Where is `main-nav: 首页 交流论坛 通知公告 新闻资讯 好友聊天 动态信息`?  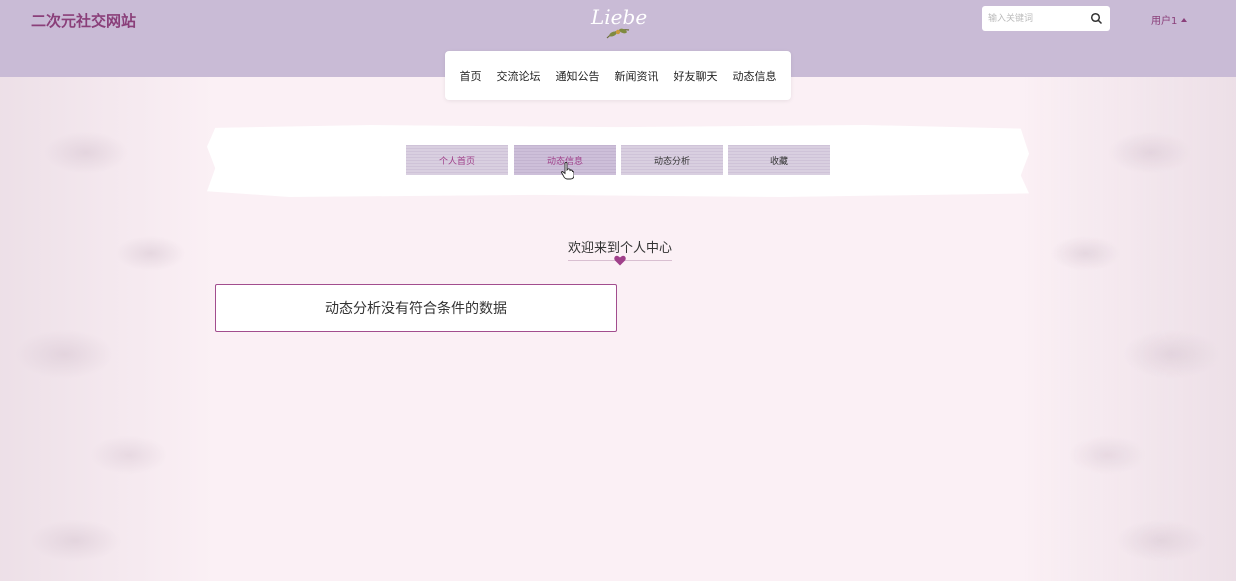
main-nav: 首页 交流论坛 通知公告 新闻资讯 好友聊天 动态信息 is located at coordinates (618, 75).